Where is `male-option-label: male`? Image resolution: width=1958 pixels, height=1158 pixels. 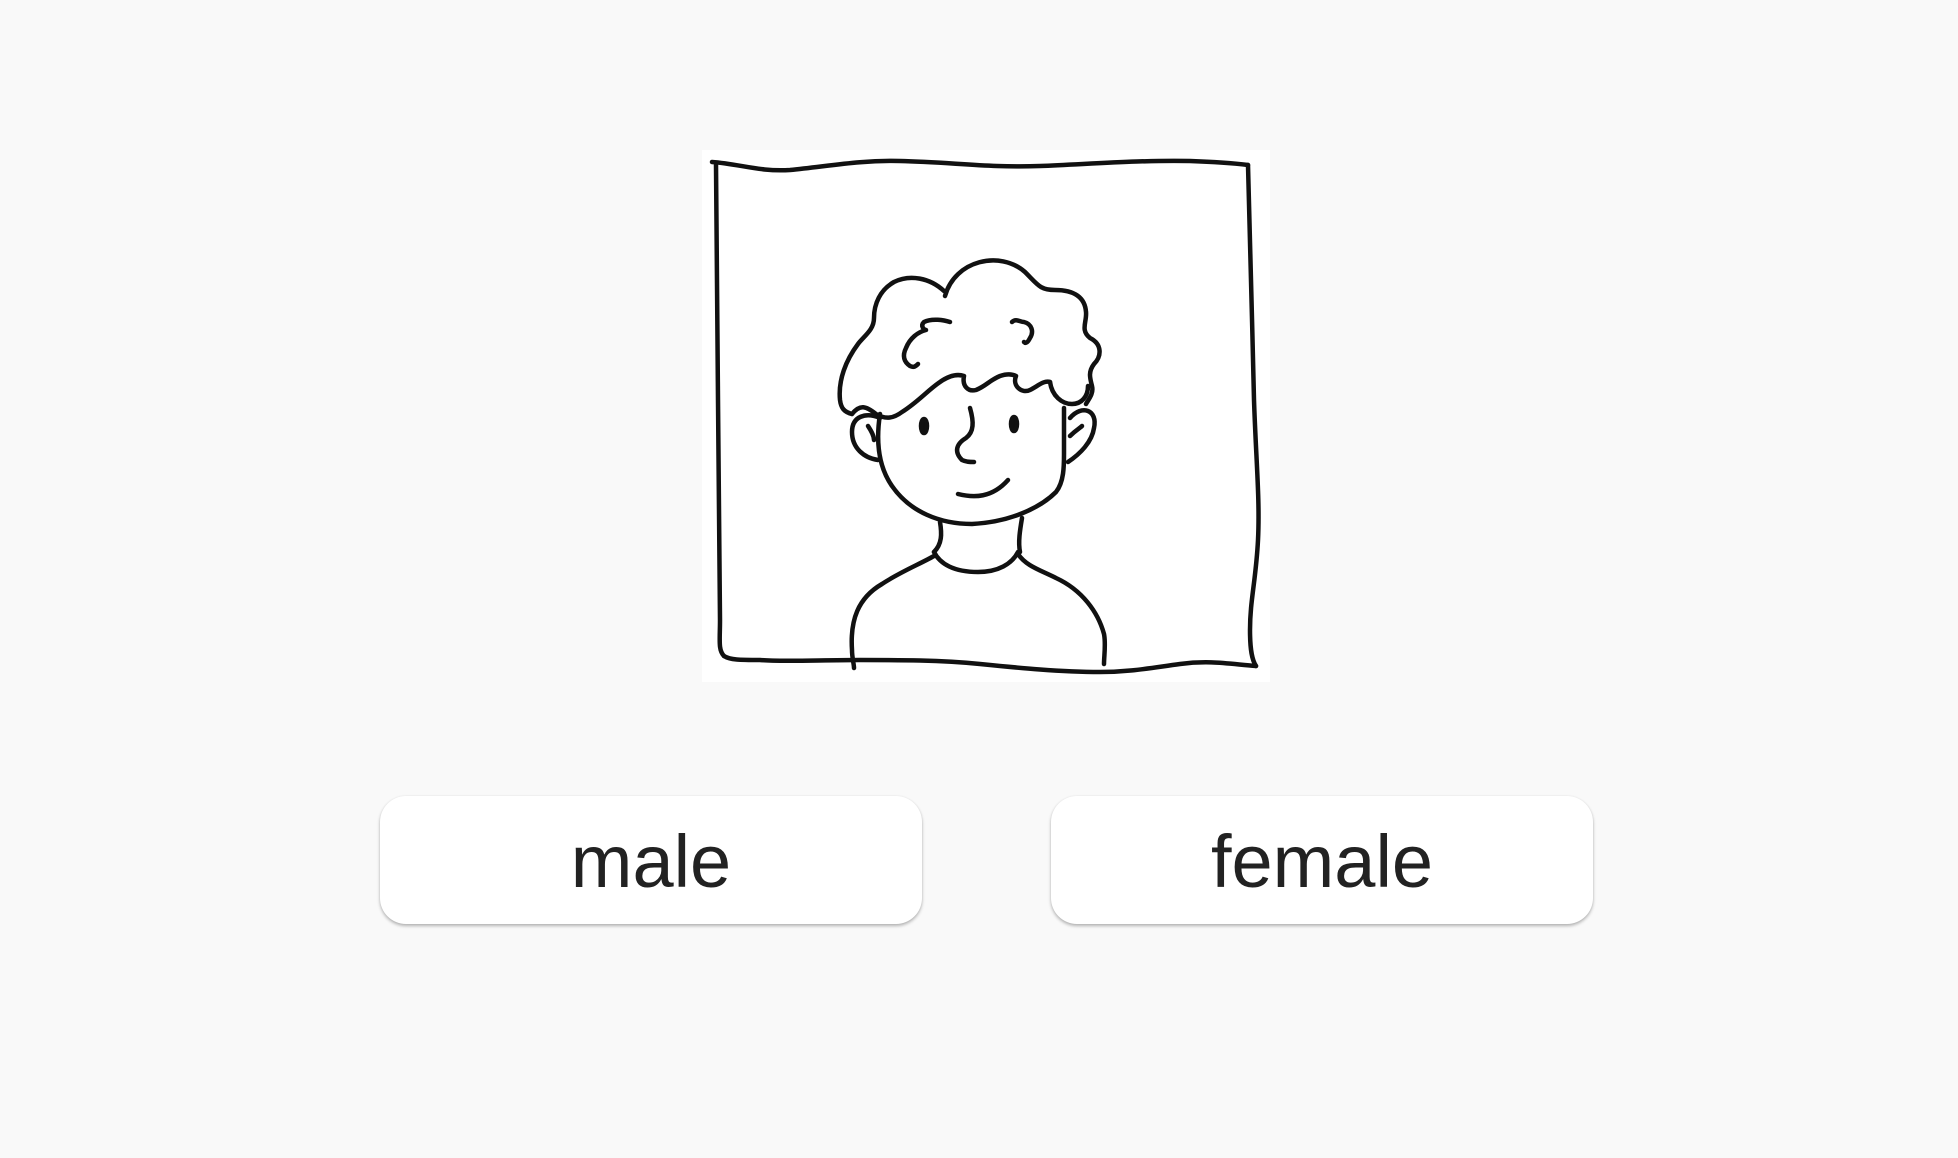
male-option-label: male is located at coordinates (651, 861).